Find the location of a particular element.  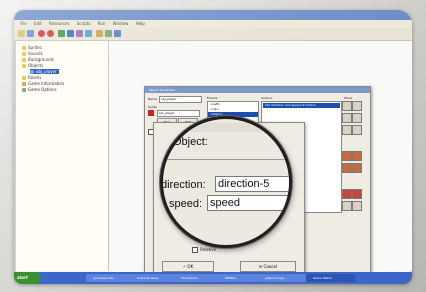

game-info-icon is located at coordinates (99, 33).